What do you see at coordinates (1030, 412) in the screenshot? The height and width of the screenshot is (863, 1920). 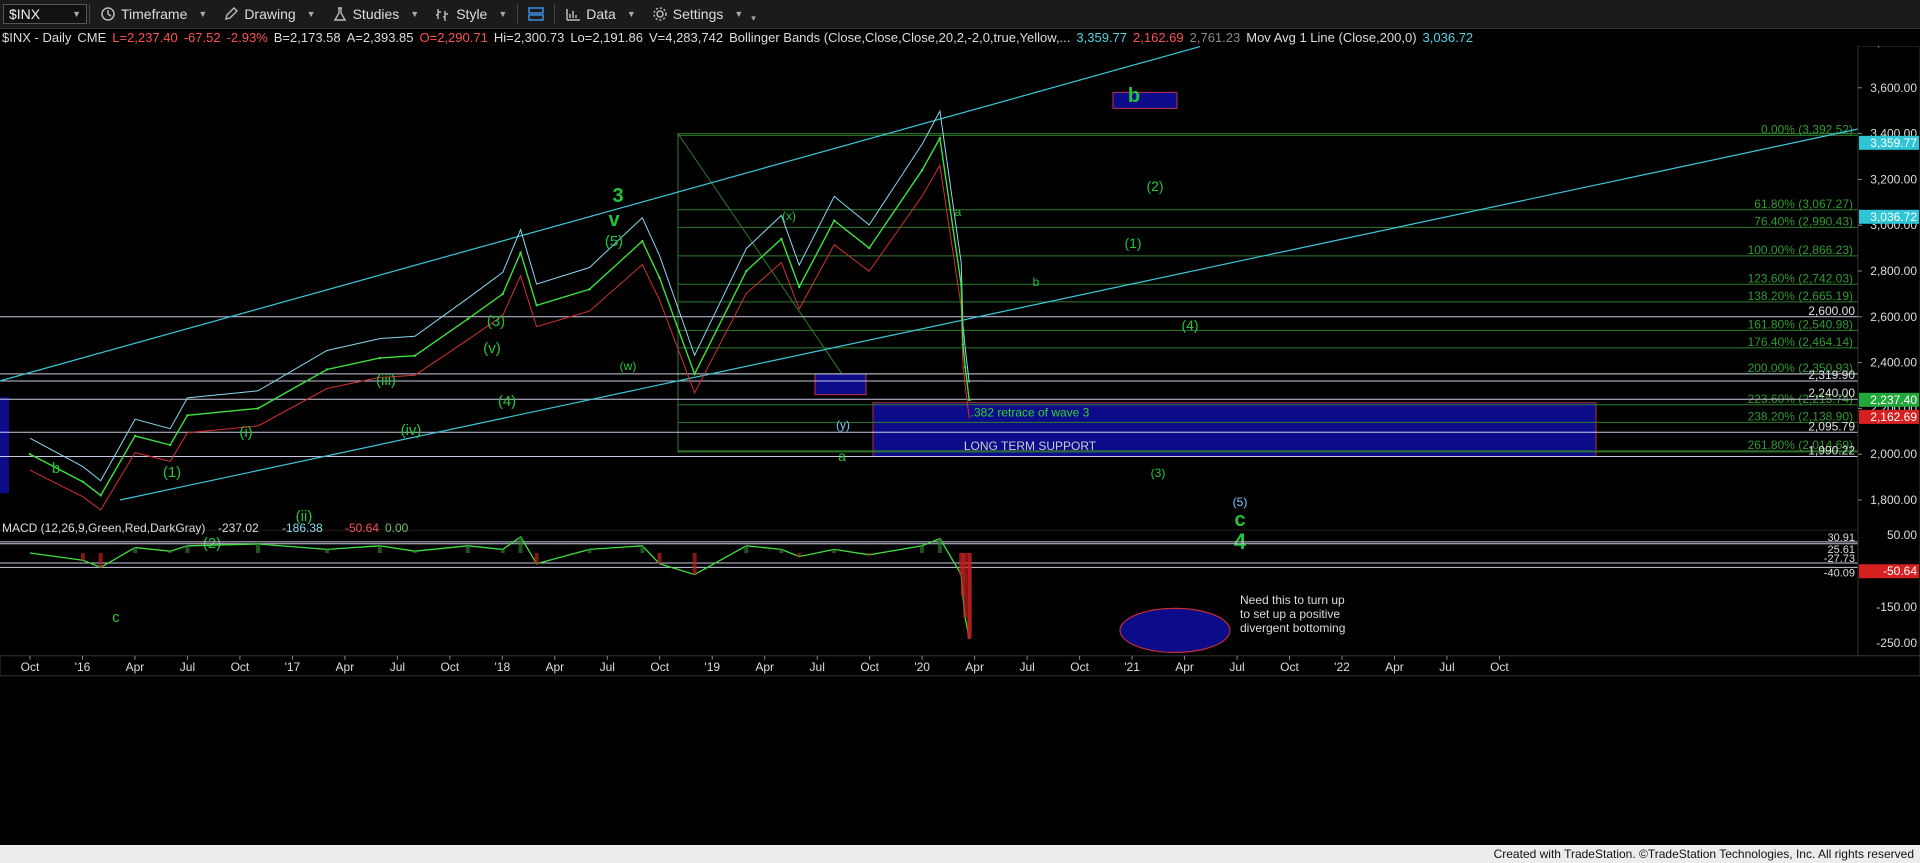 I see `retrace-annotation: .382 retrace of wave 3` at bounding box center [1030, 412].